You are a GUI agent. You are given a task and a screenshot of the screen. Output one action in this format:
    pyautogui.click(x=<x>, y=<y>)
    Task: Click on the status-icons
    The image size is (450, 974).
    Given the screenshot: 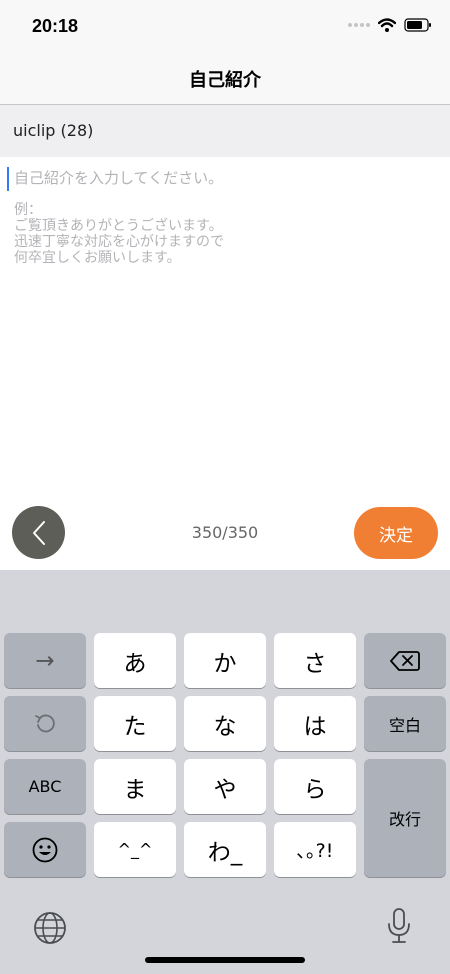 What is the action you would take?
    pyautogui.click(x=390, y=25)
    